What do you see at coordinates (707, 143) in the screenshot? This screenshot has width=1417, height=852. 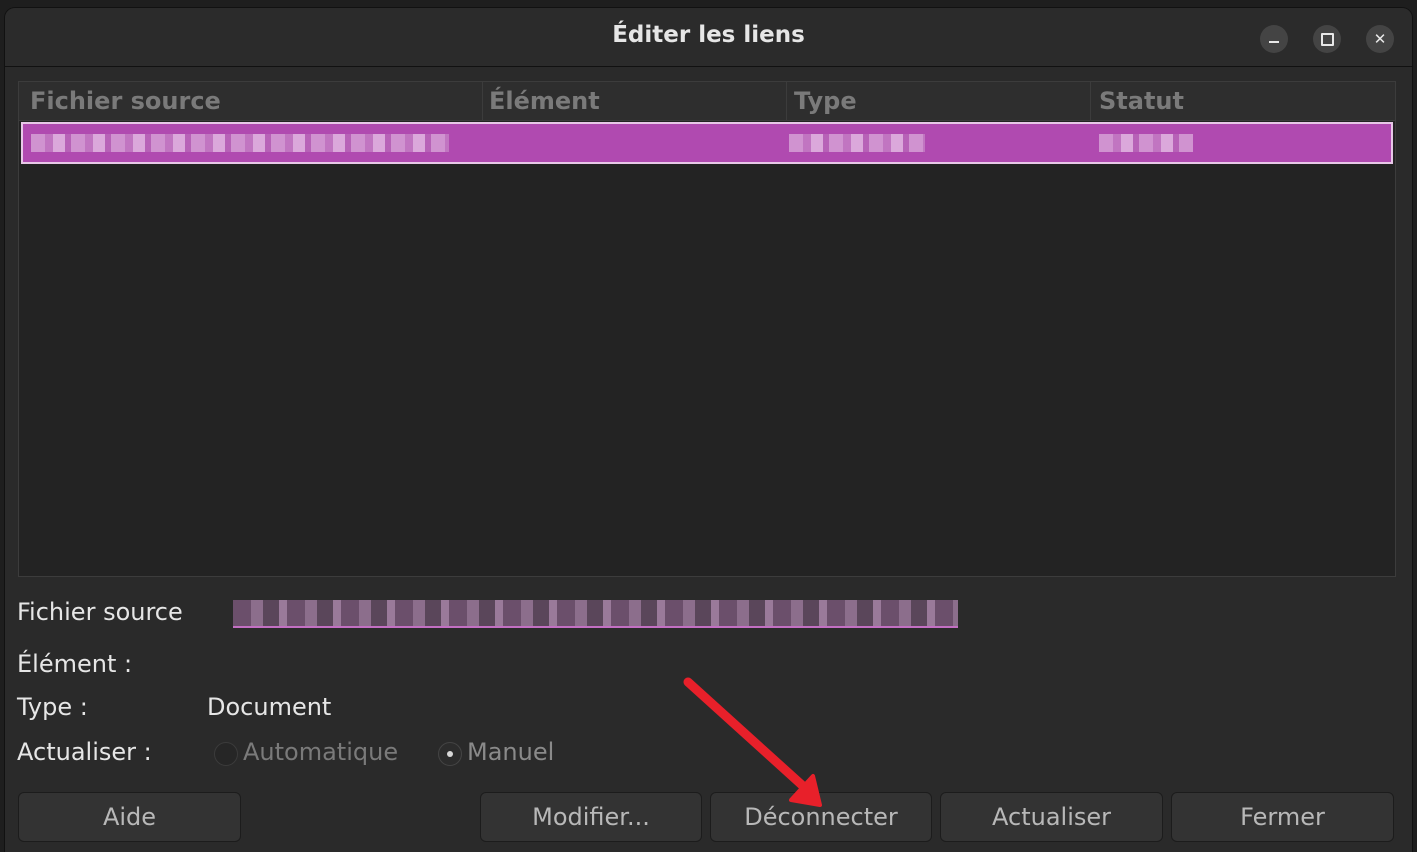 I see `table-row` at bounding box center [707, 143].